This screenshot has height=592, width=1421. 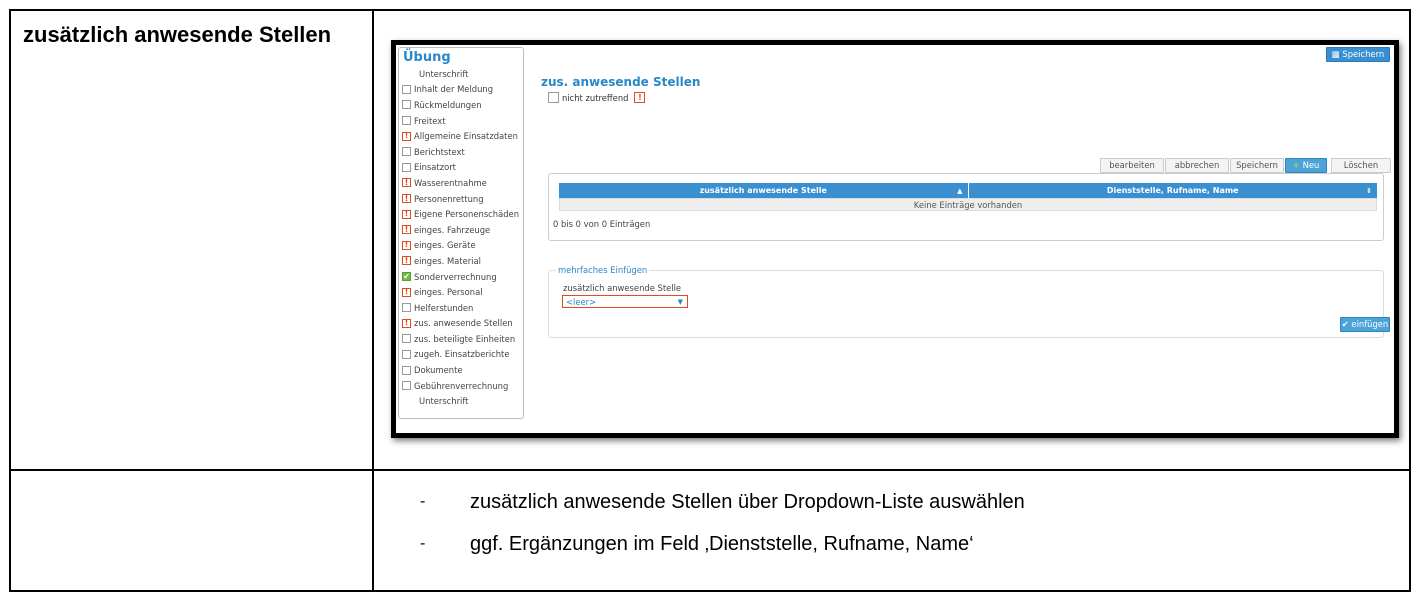 What do you see at coordinates (448, 292) in the screenshot?
I see `sidebar-item-label: einges. Personal` at bounding box center [448, 292].